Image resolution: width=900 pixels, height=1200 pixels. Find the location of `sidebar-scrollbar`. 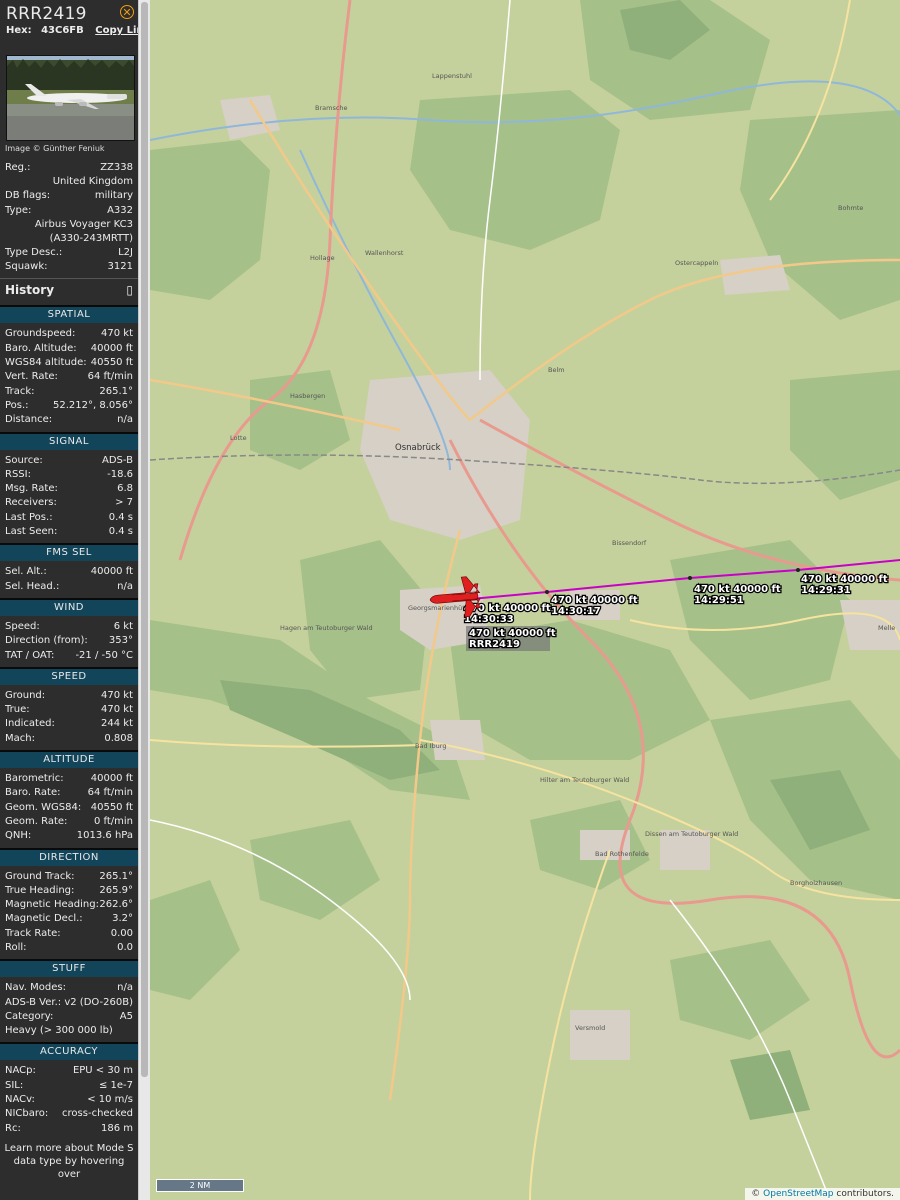

sidebar-scrollbar is located at coordinates (144, 600).